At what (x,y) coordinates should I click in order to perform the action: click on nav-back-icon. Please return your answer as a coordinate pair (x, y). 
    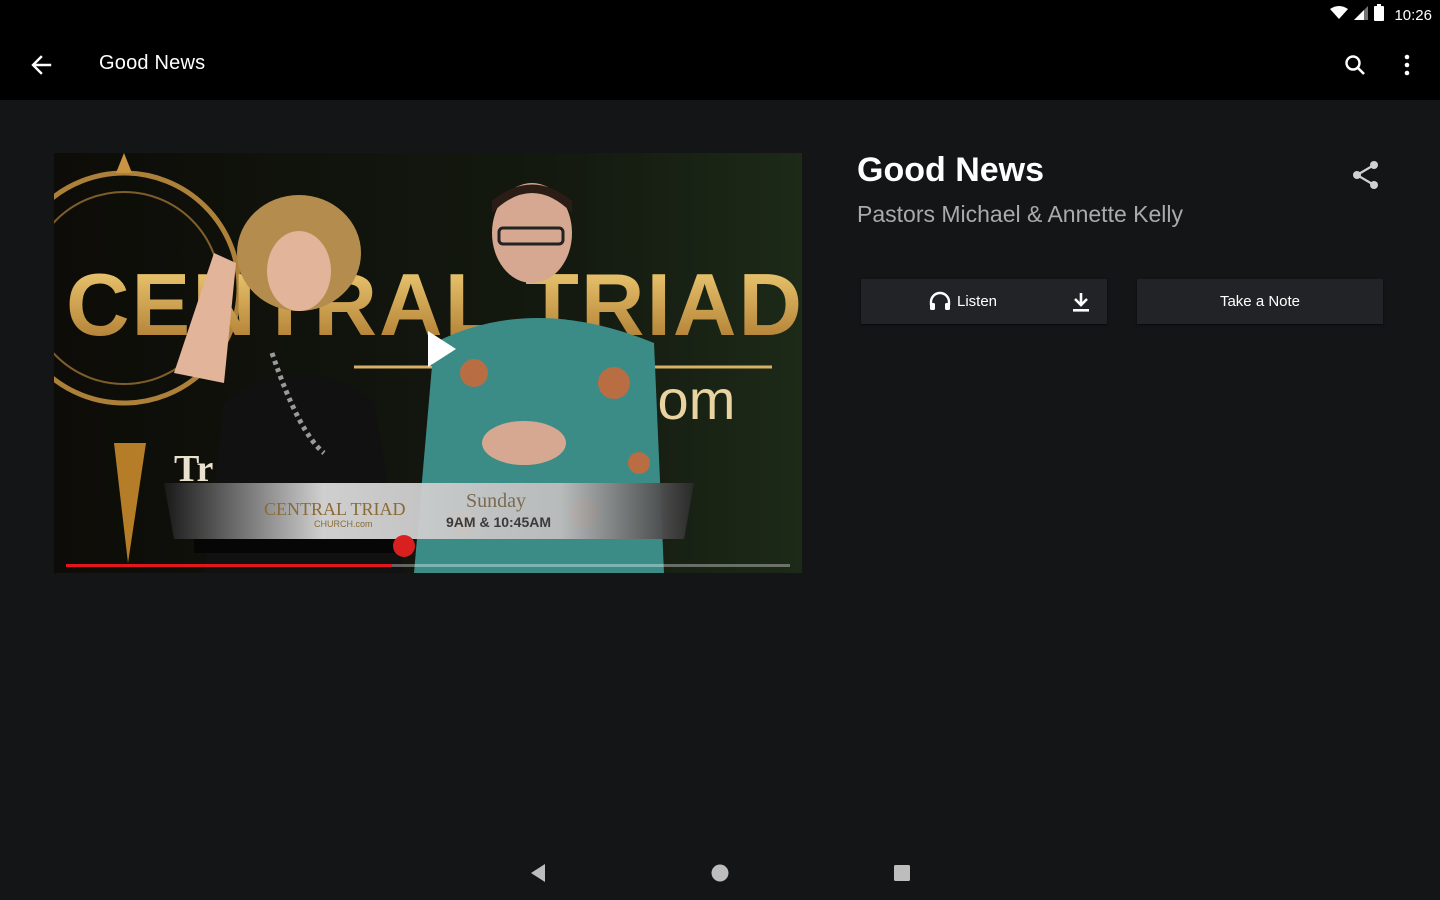
    Looking at the image, I should click on (538, 873).